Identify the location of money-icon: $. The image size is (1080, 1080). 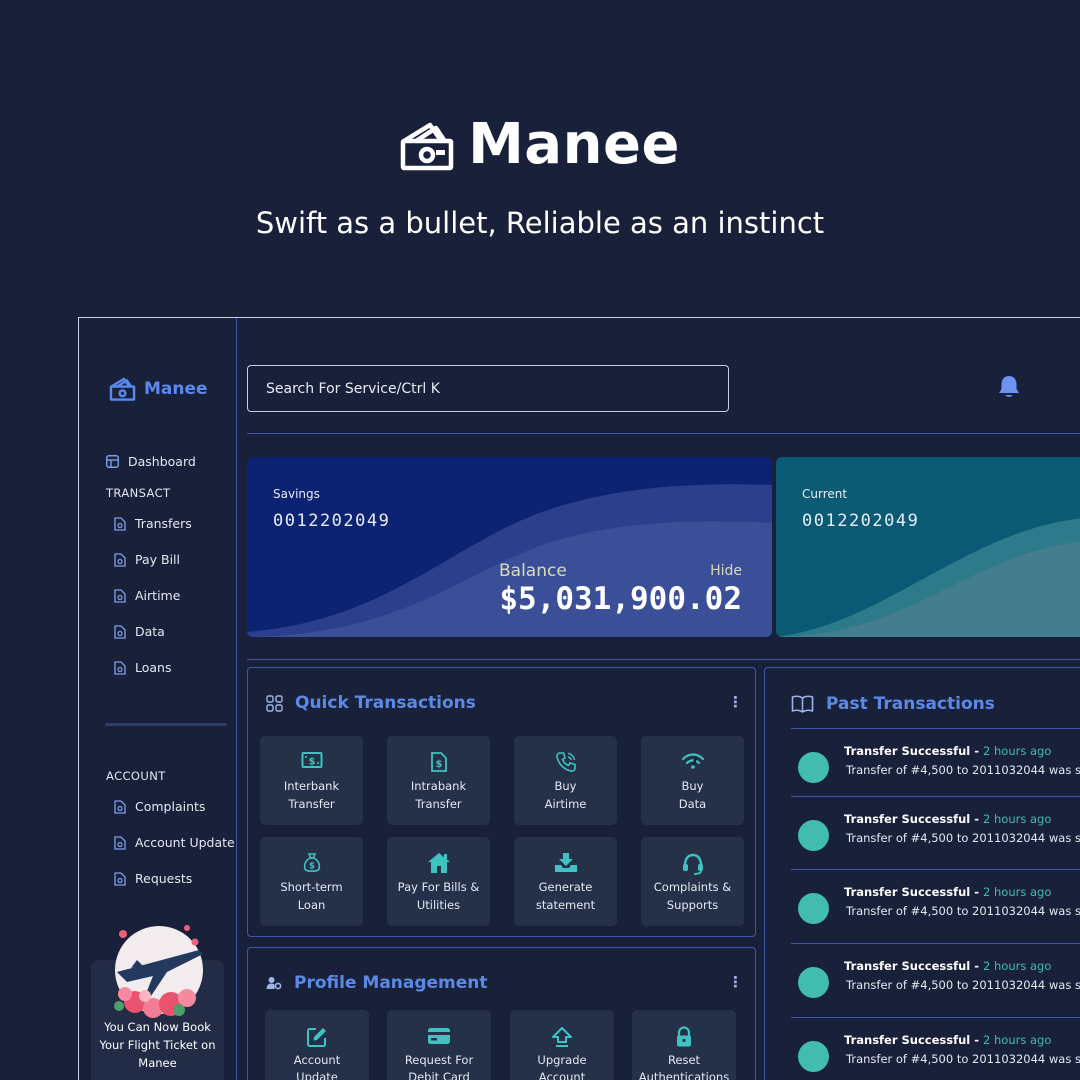
(438, 762).